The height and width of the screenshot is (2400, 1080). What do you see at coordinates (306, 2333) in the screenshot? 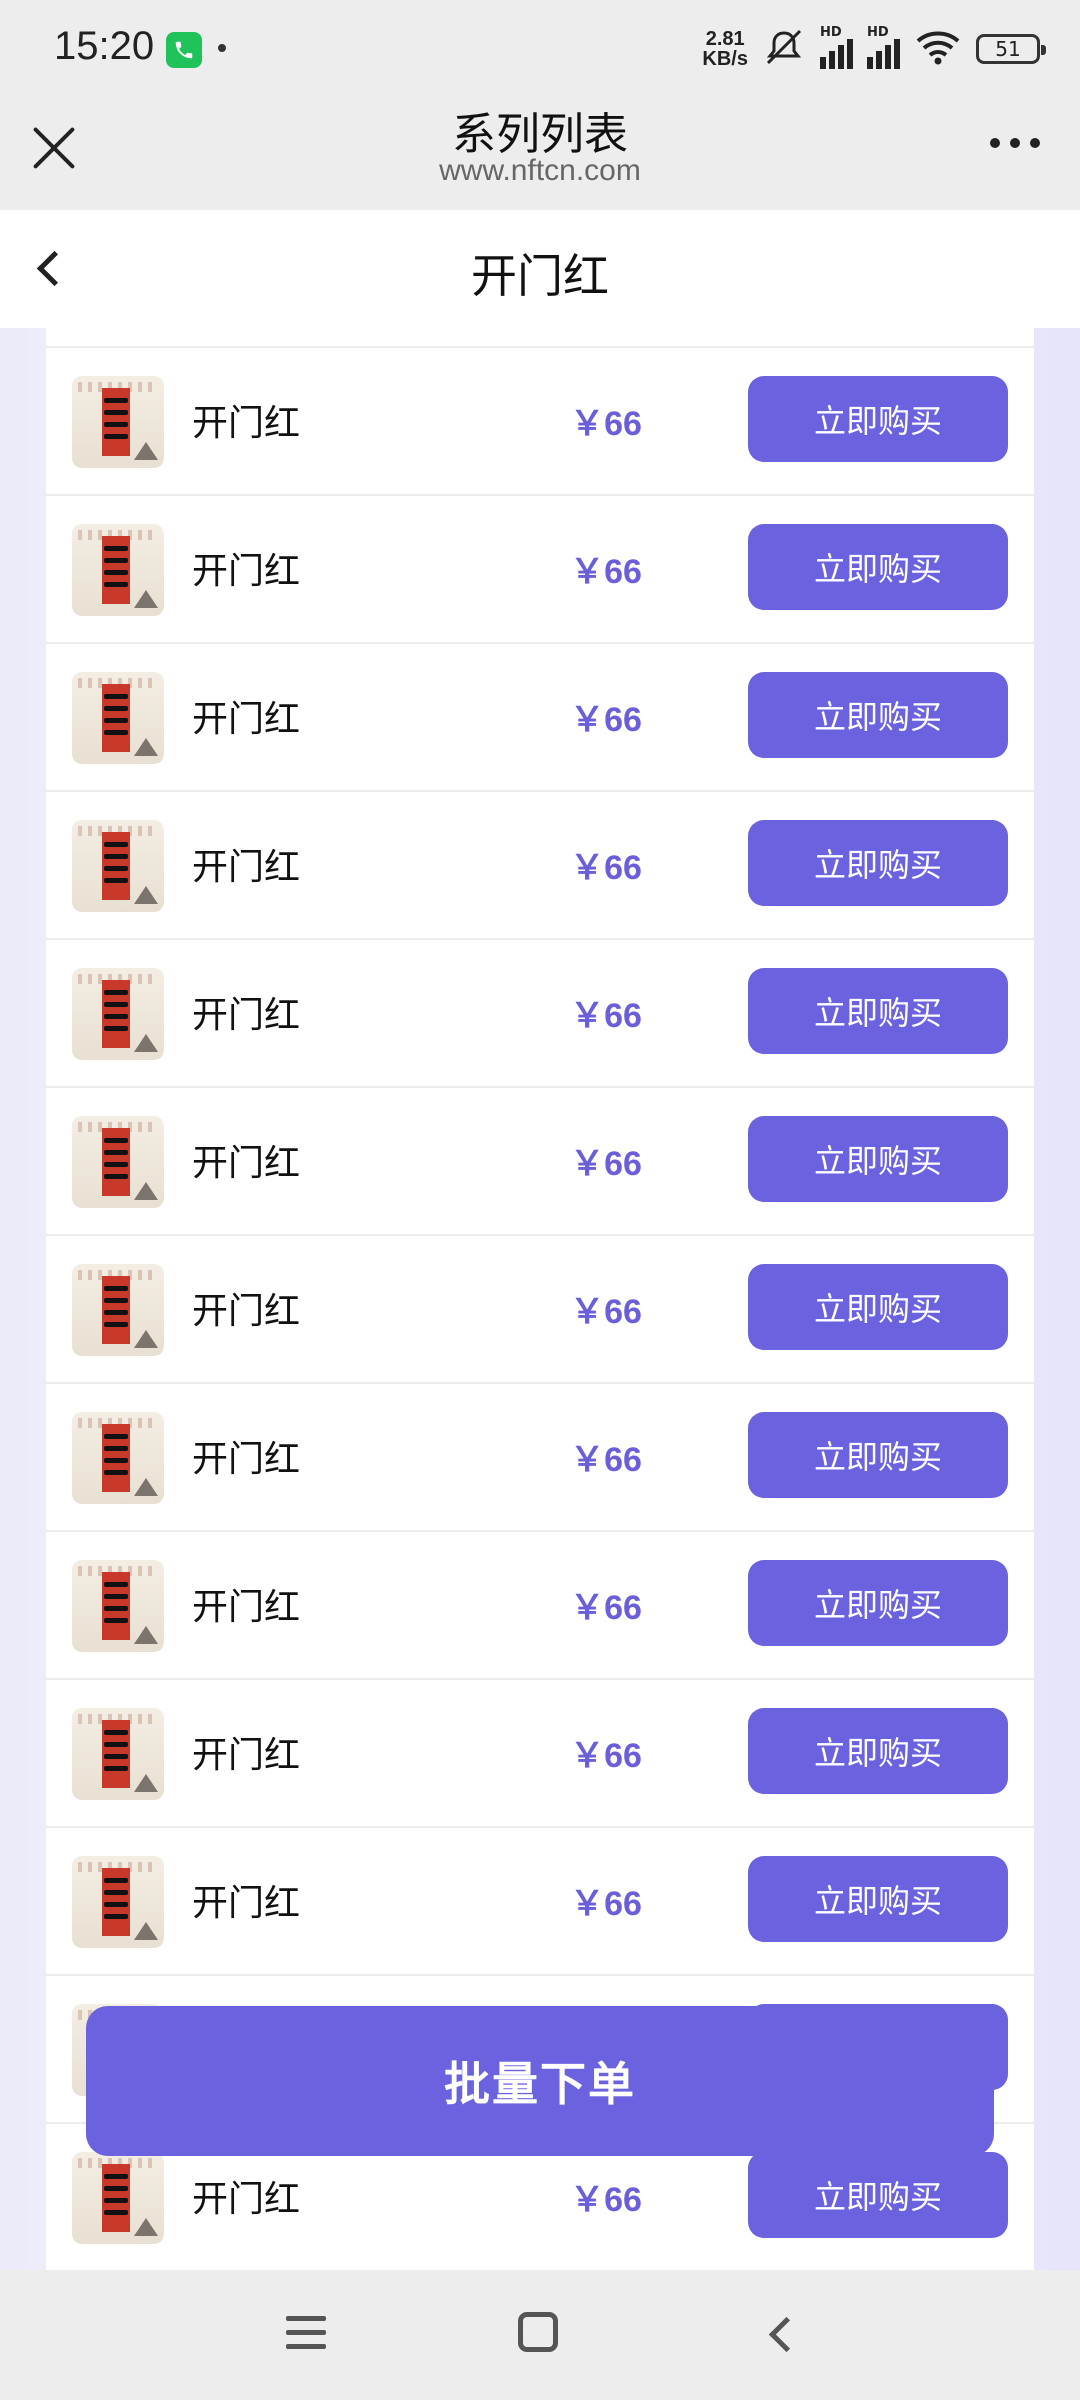
I see `menu-icon` at bounding box center [306, 2333].